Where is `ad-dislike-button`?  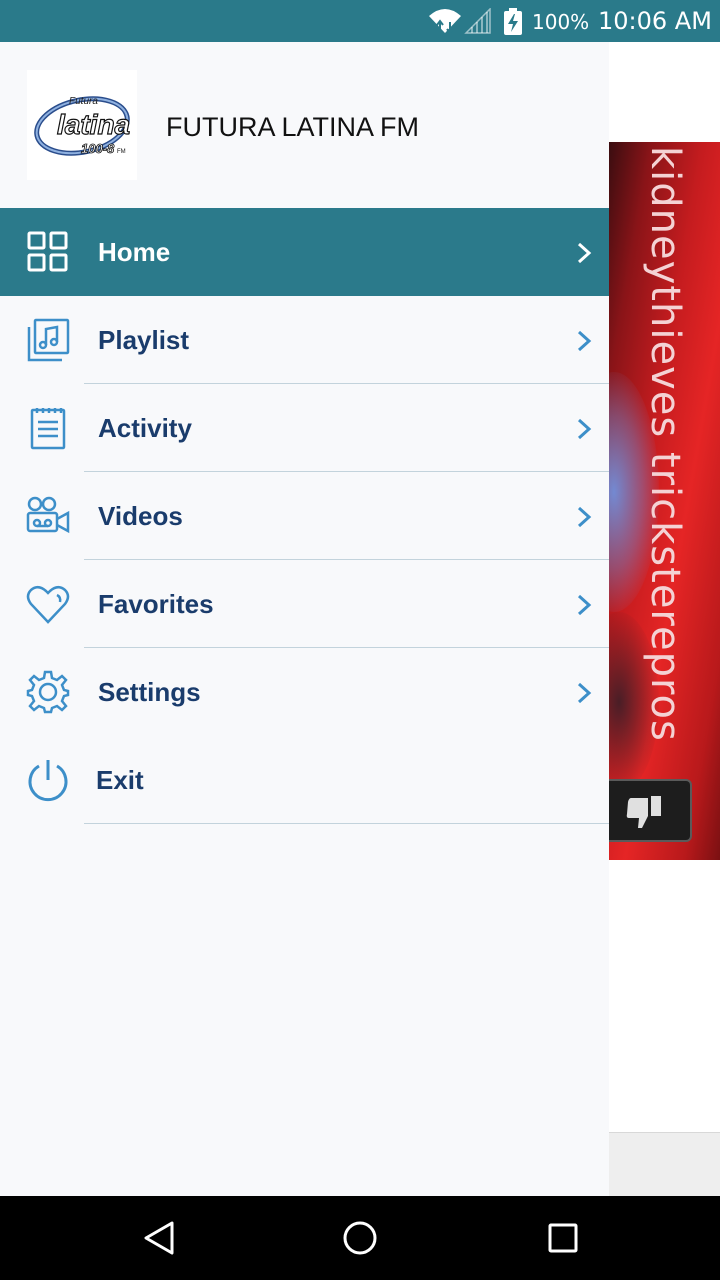
ad-dislike-button is located at coordinates (650, 810).